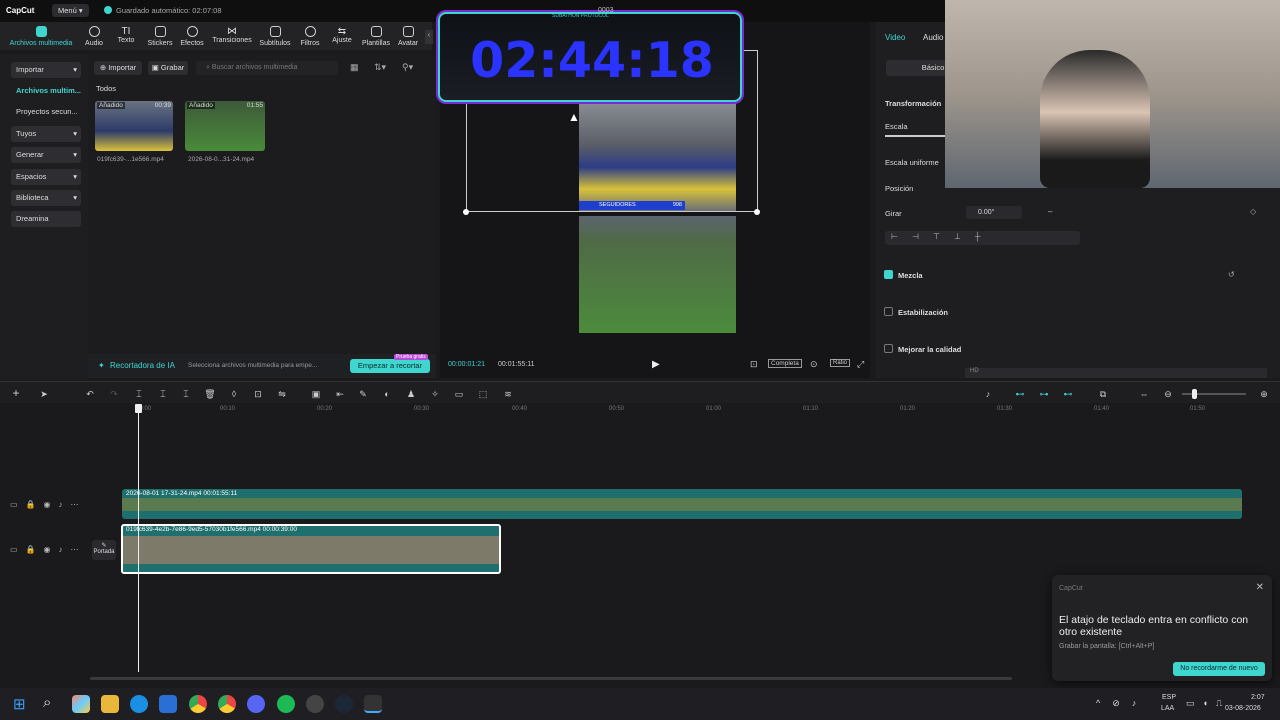 The image size is (1280, 720). Describe the element at coordinates (225, 126) in the screenshot. I see `media-thumb-2: Añadido 01:55` at that location.